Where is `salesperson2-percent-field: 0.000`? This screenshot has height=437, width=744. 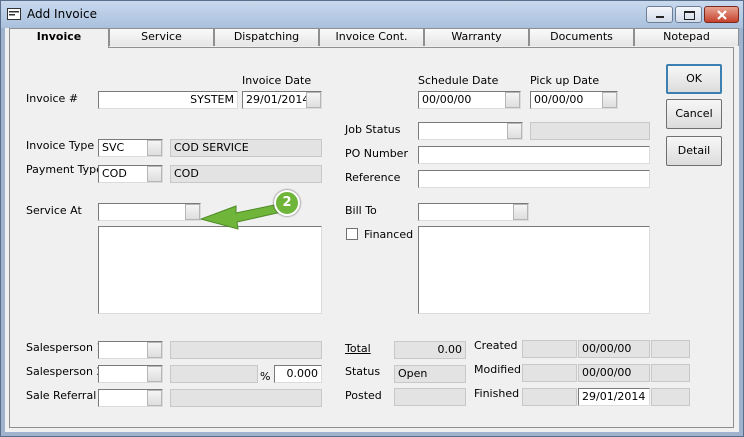 salesperson2-percent-field: 0.000 is located at coordinates (298, 374).